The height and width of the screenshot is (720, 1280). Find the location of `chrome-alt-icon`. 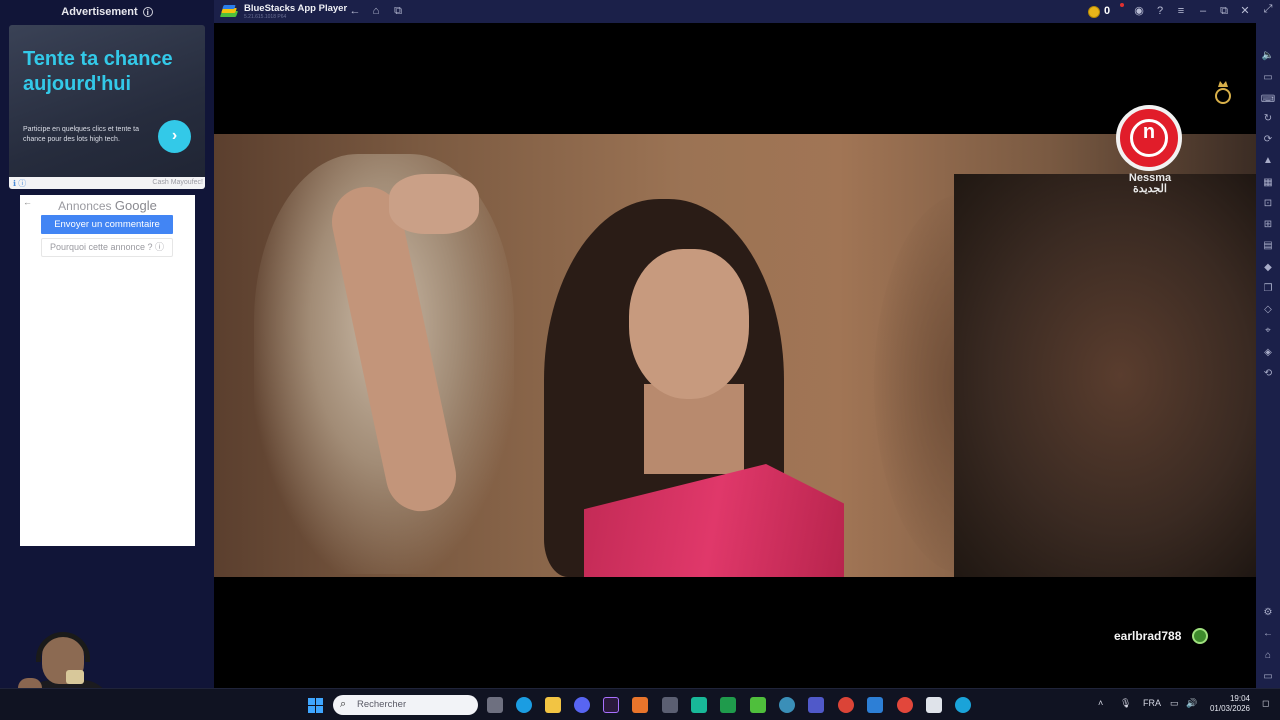

chrome-alt-icon is located at coordinates (905, 705).